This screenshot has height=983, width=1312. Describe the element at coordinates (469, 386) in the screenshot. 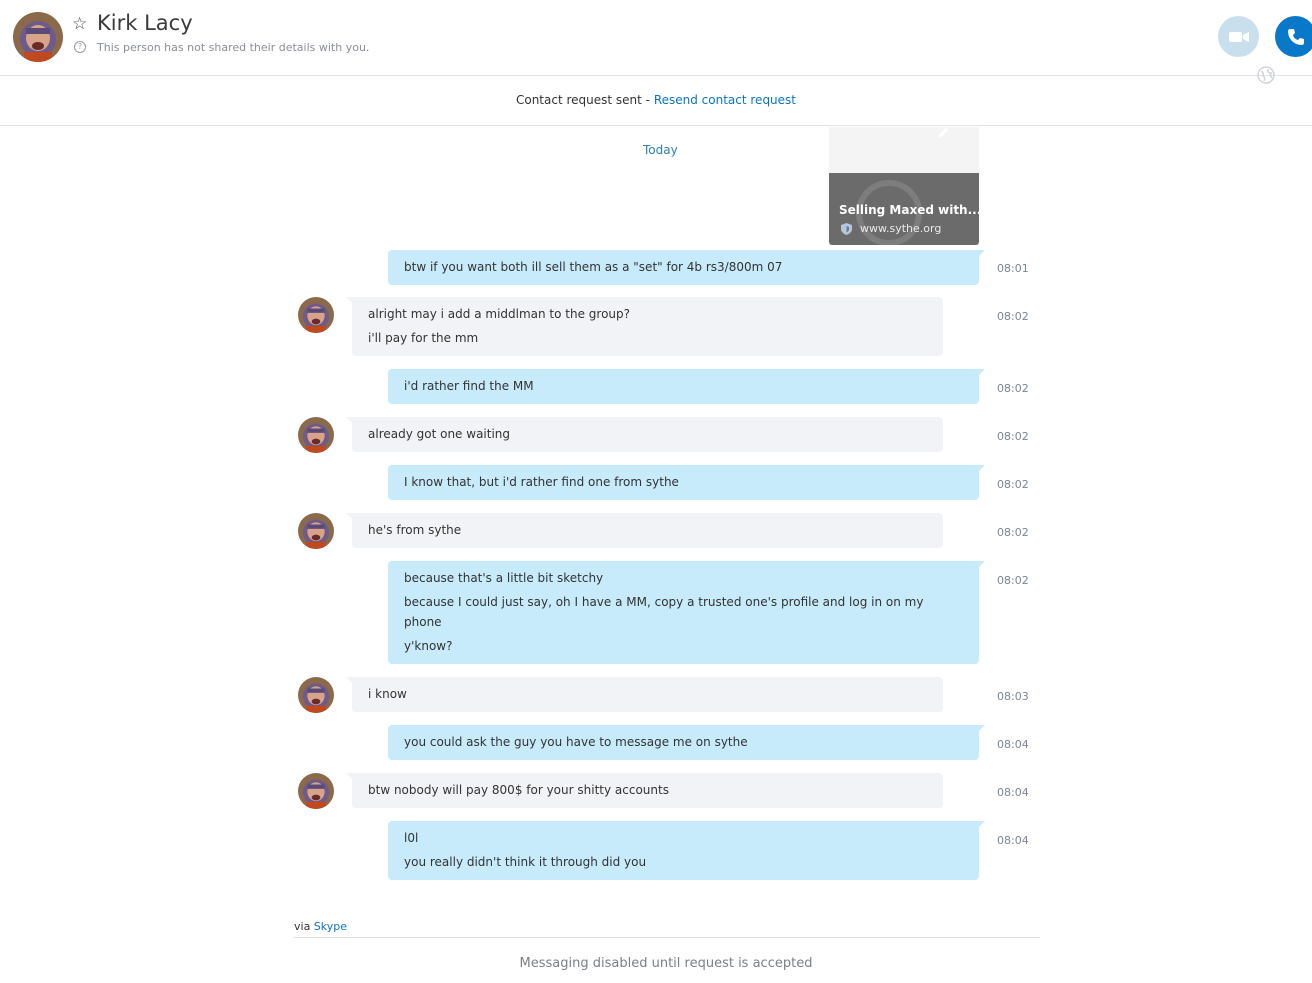

I see `message-text: i'd rather find the MM` at that location.